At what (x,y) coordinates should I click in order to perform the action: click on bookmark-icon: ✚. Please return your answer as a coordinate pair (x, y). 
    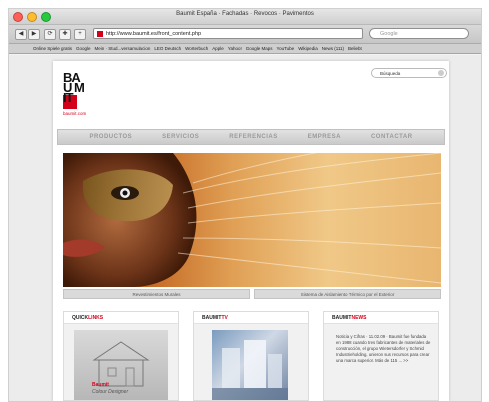
    Looking at the image, I should click on (65, 34).